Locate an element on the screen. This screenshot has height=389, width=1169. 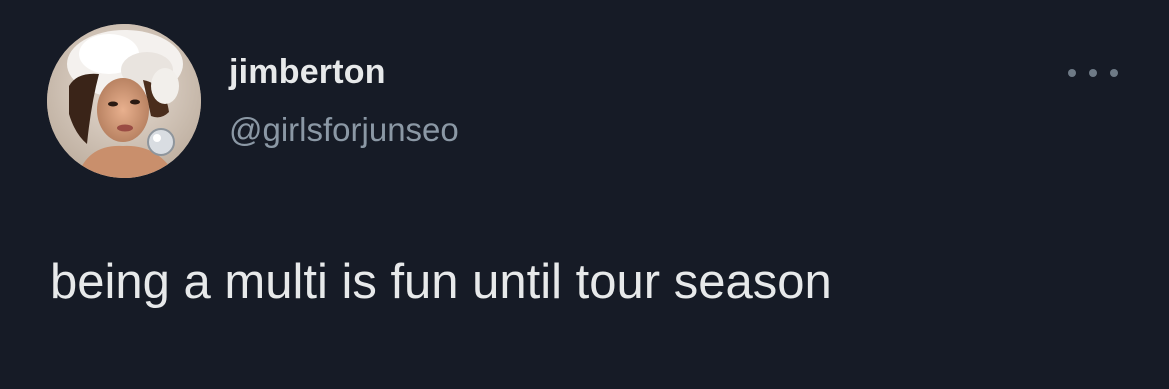
avatar is located at coordinates (124, 101).